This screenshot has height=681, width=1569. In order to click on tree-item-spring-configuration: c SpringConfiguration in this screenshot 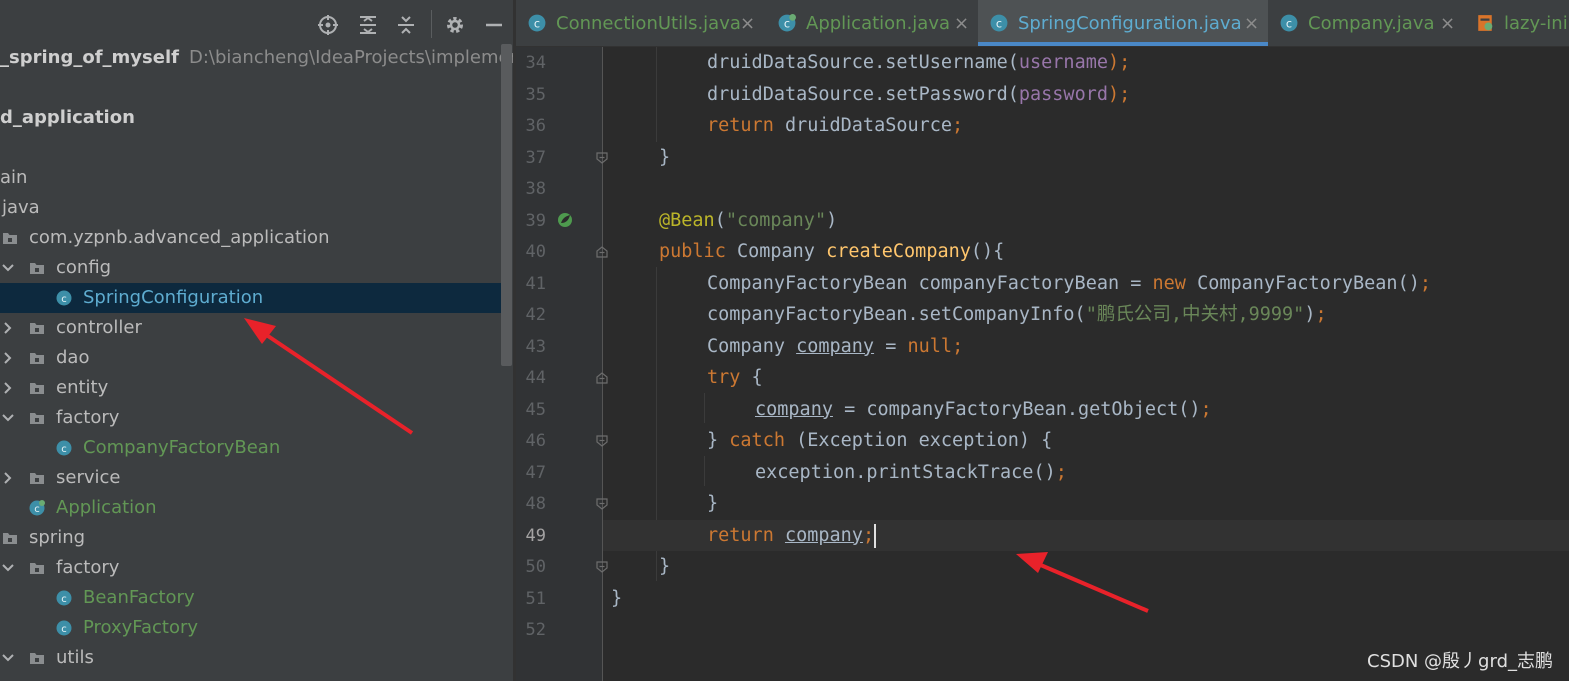, I will do `click(252, 298)`.